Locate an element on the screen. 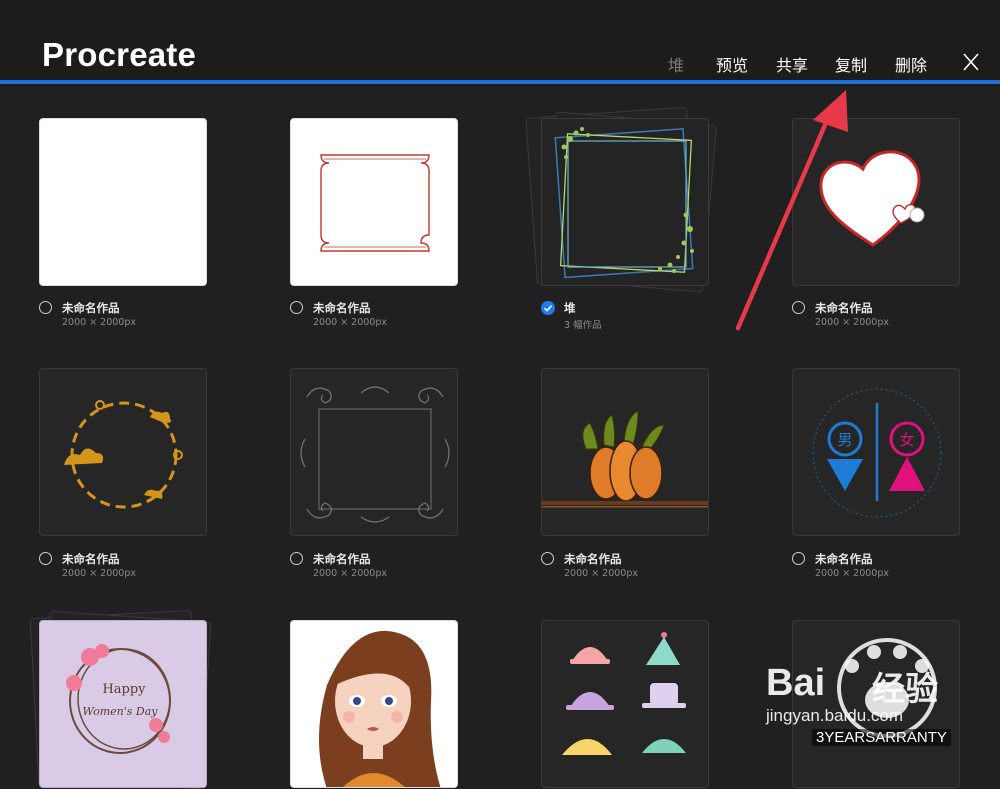  watermark-badge-text: 3YEARSARRANTY is located at coordinates (881, 737).